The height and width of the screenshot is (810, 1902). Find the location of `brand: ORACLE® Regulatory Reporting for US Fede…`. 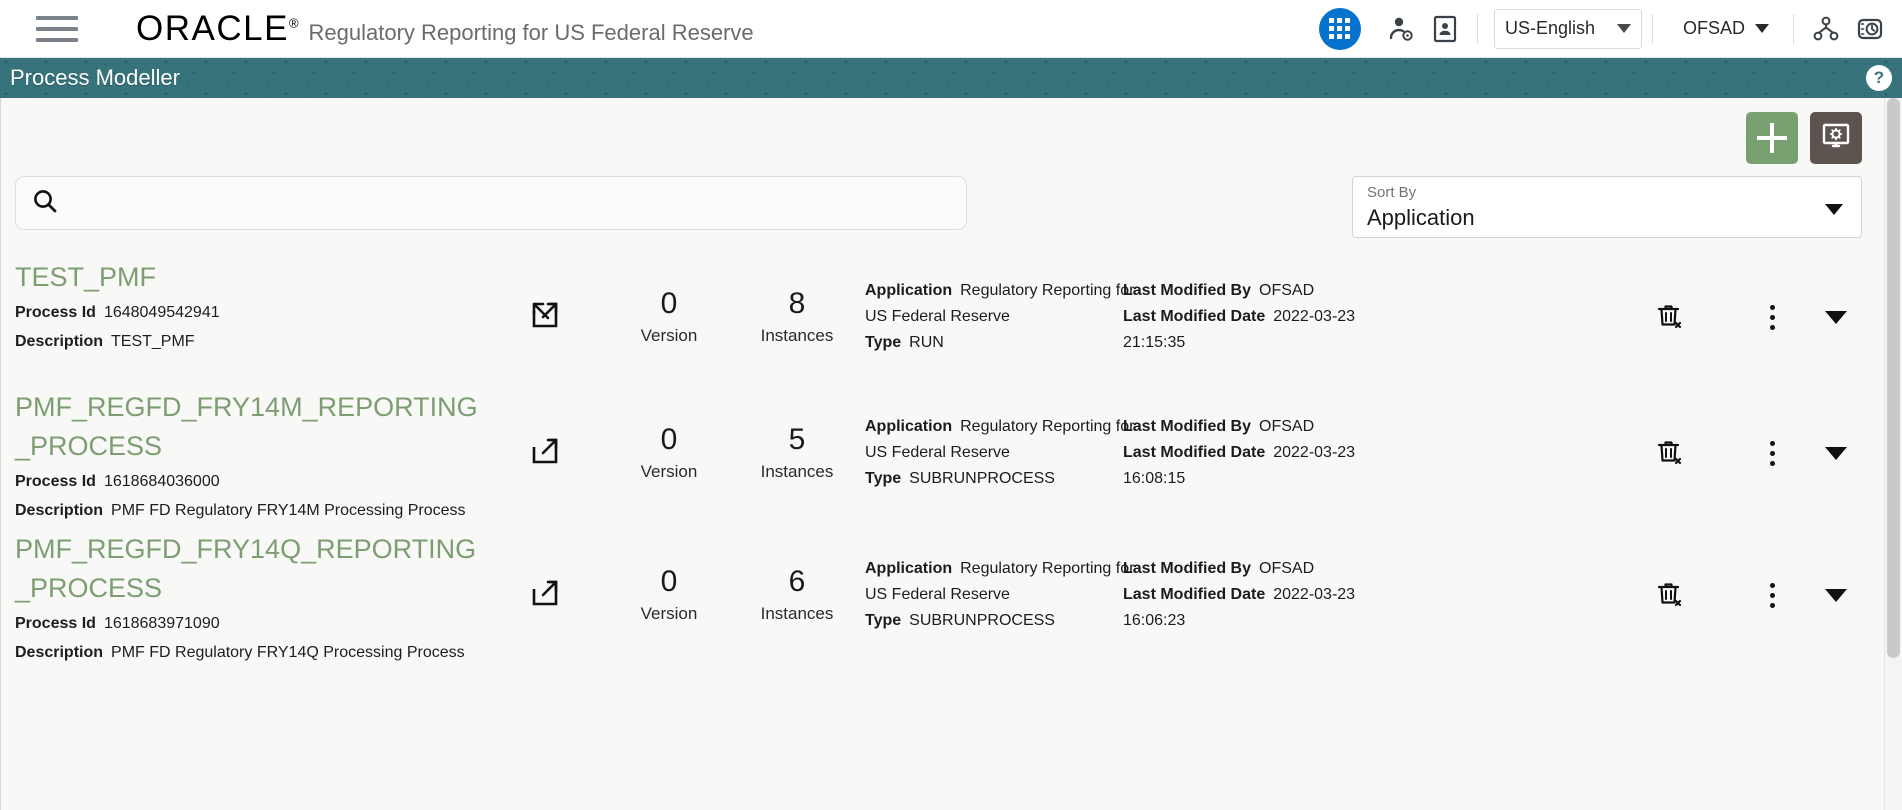

brand: ORACLE® Regulatory Reporting for US Fede… is located at coordinates (445, 28).